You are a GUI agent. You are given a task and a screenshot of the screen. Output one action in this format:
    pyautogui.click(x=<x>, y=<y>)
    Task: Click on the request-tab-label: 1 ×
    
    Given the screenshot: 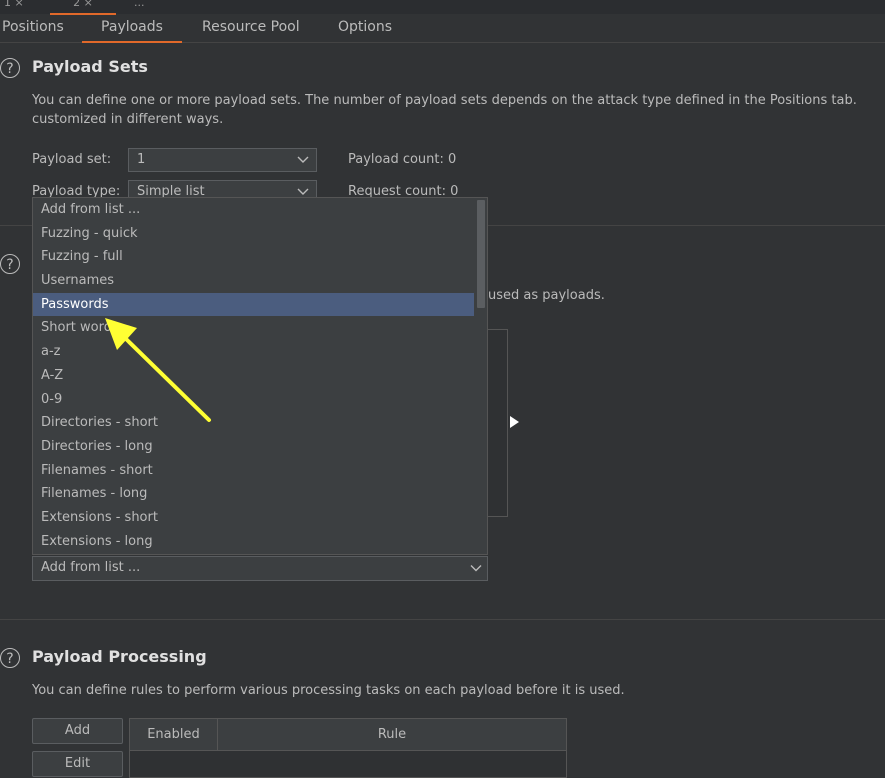 What is the action you would take?
    pyautogui.click(x=14, y=4)
    